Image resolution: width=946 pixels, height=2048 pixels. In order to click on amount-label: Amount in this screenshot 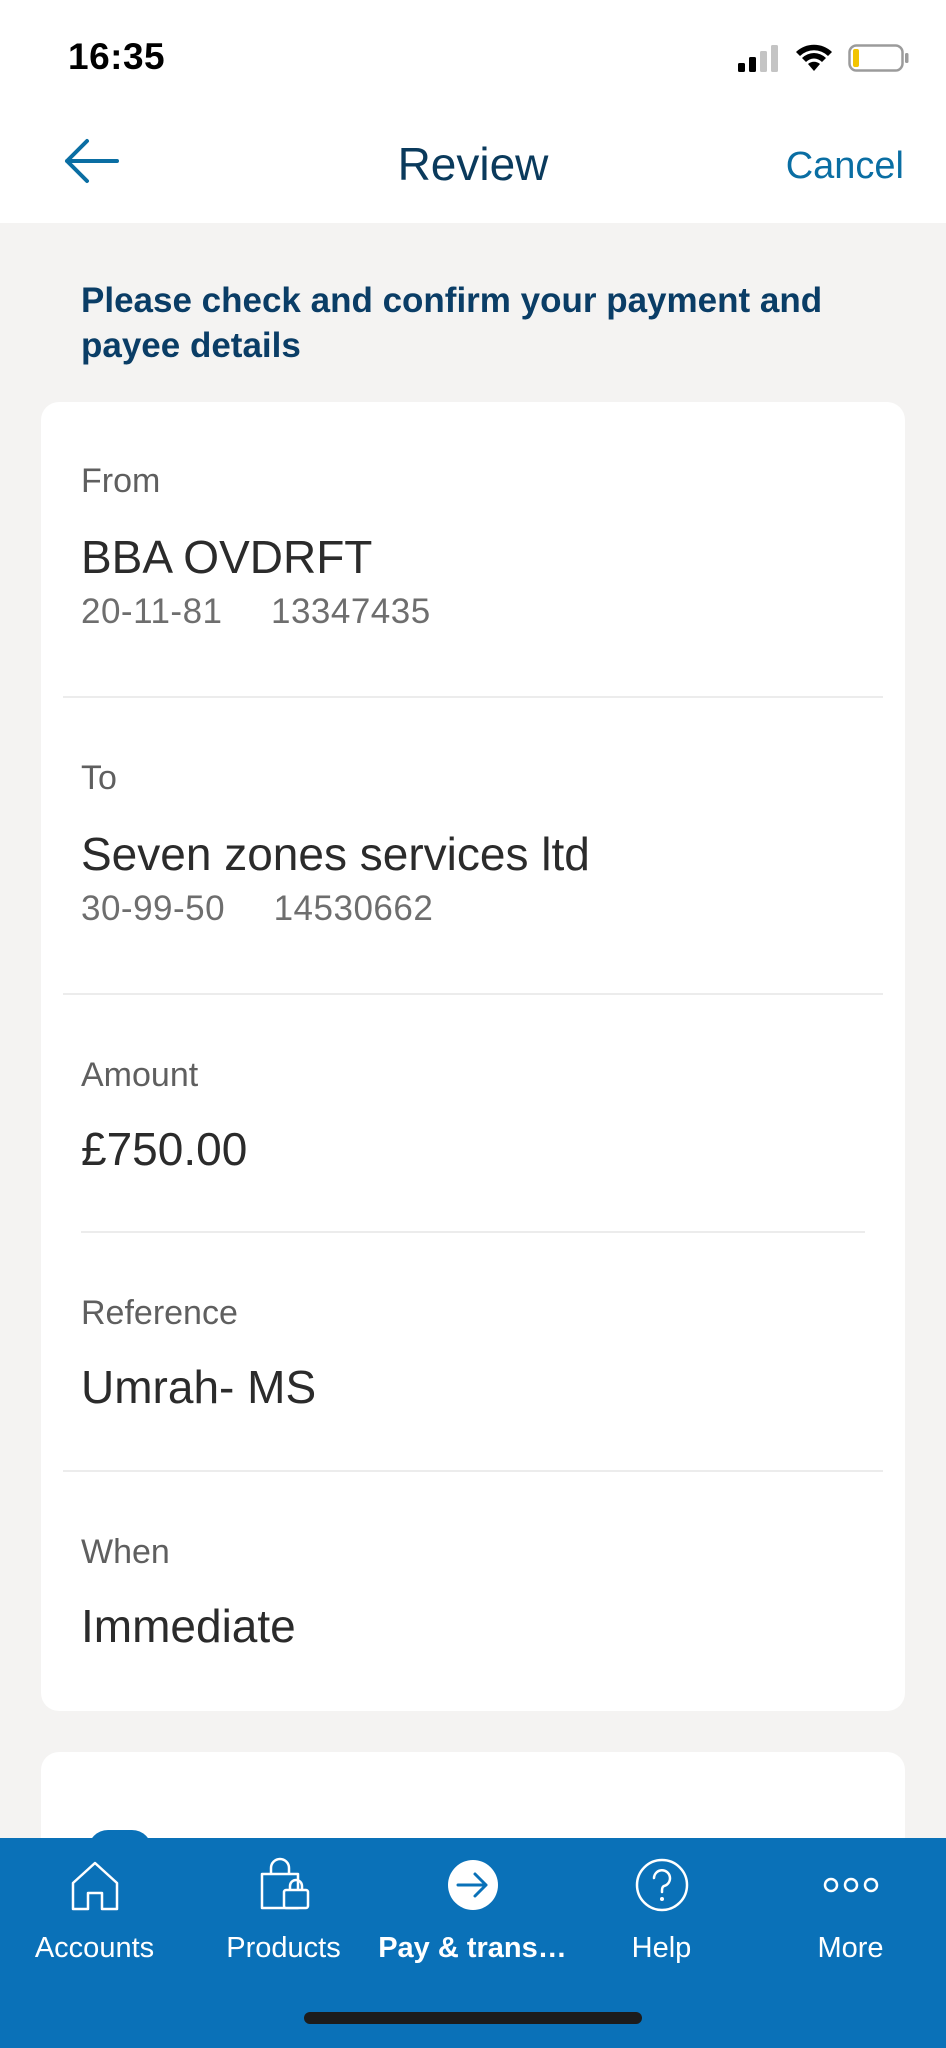, I will do `click(140, 1075)`.